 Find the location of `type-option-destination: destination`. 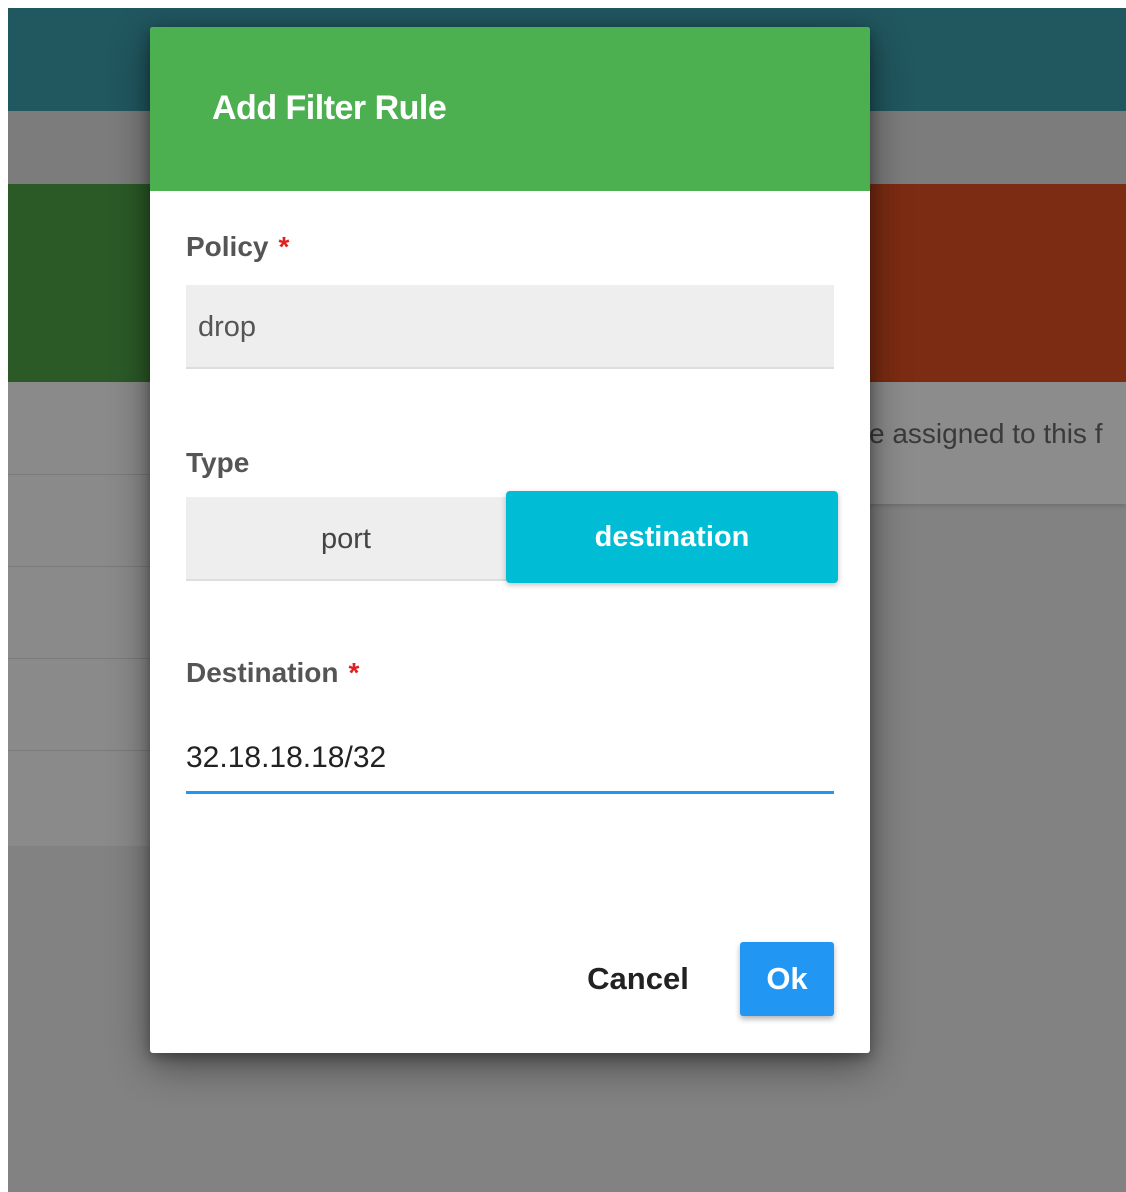

type-option-destination: destination is located at coordinates (672, 537).